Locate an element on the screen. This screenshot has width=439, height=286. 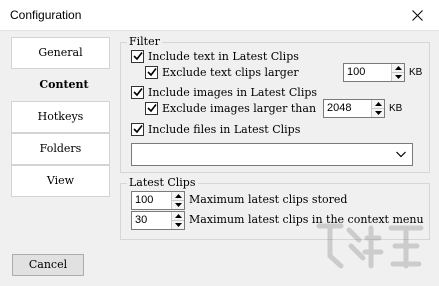
text-size-unit: KB is located at coordinates (416, 72).